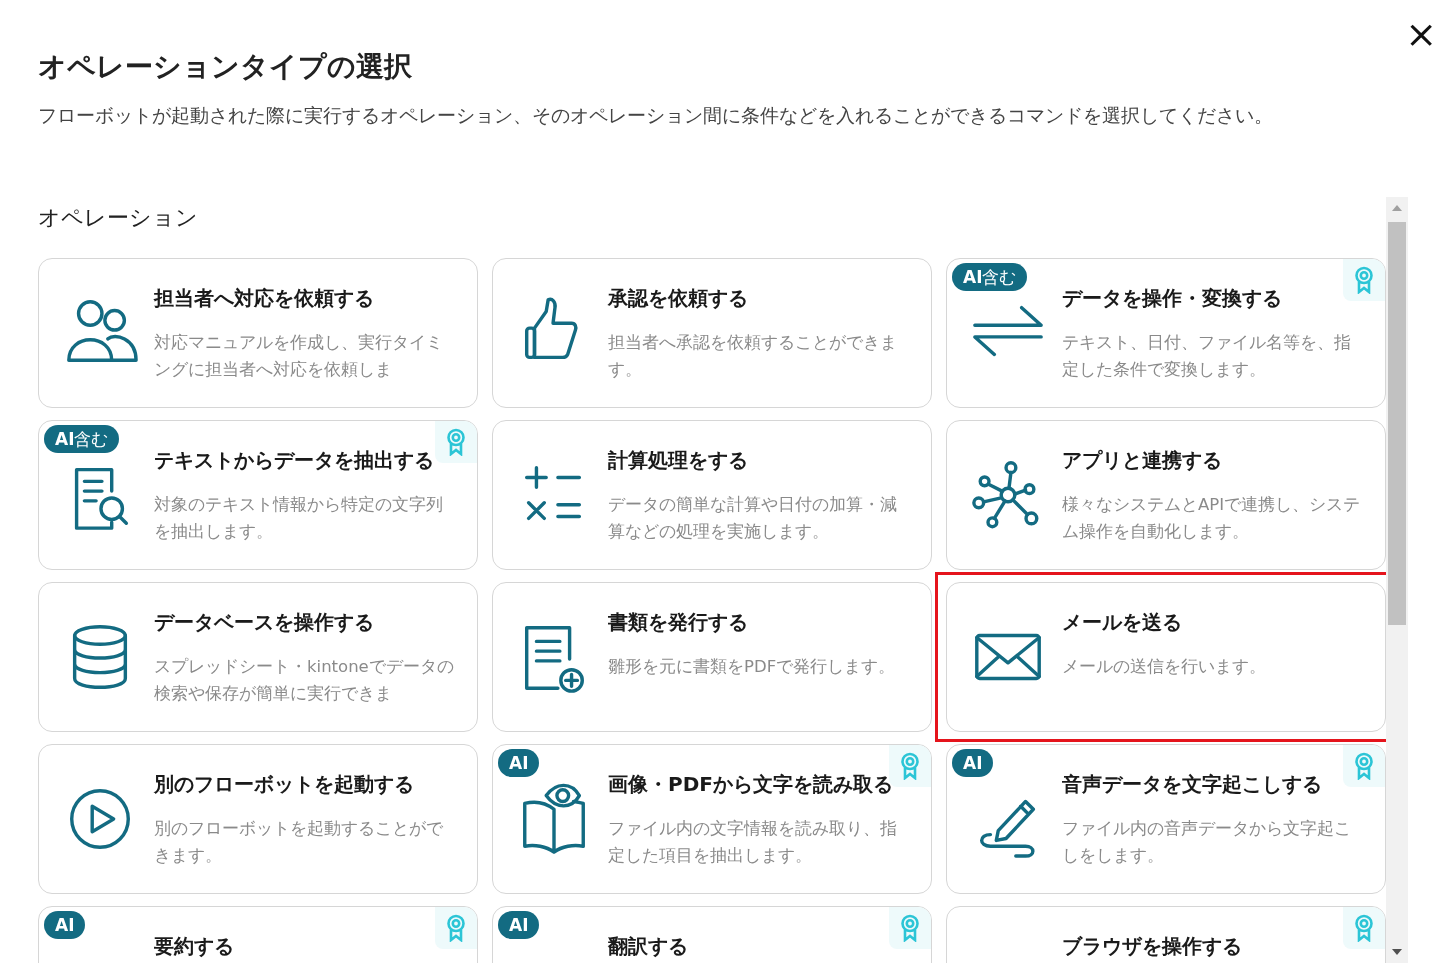 Image resolution: width=1453 pixels, height=979 pixels. Describe the element at coordinates (118, 217) in the screenshot. I see `section-heading: オペレーション` at that location.